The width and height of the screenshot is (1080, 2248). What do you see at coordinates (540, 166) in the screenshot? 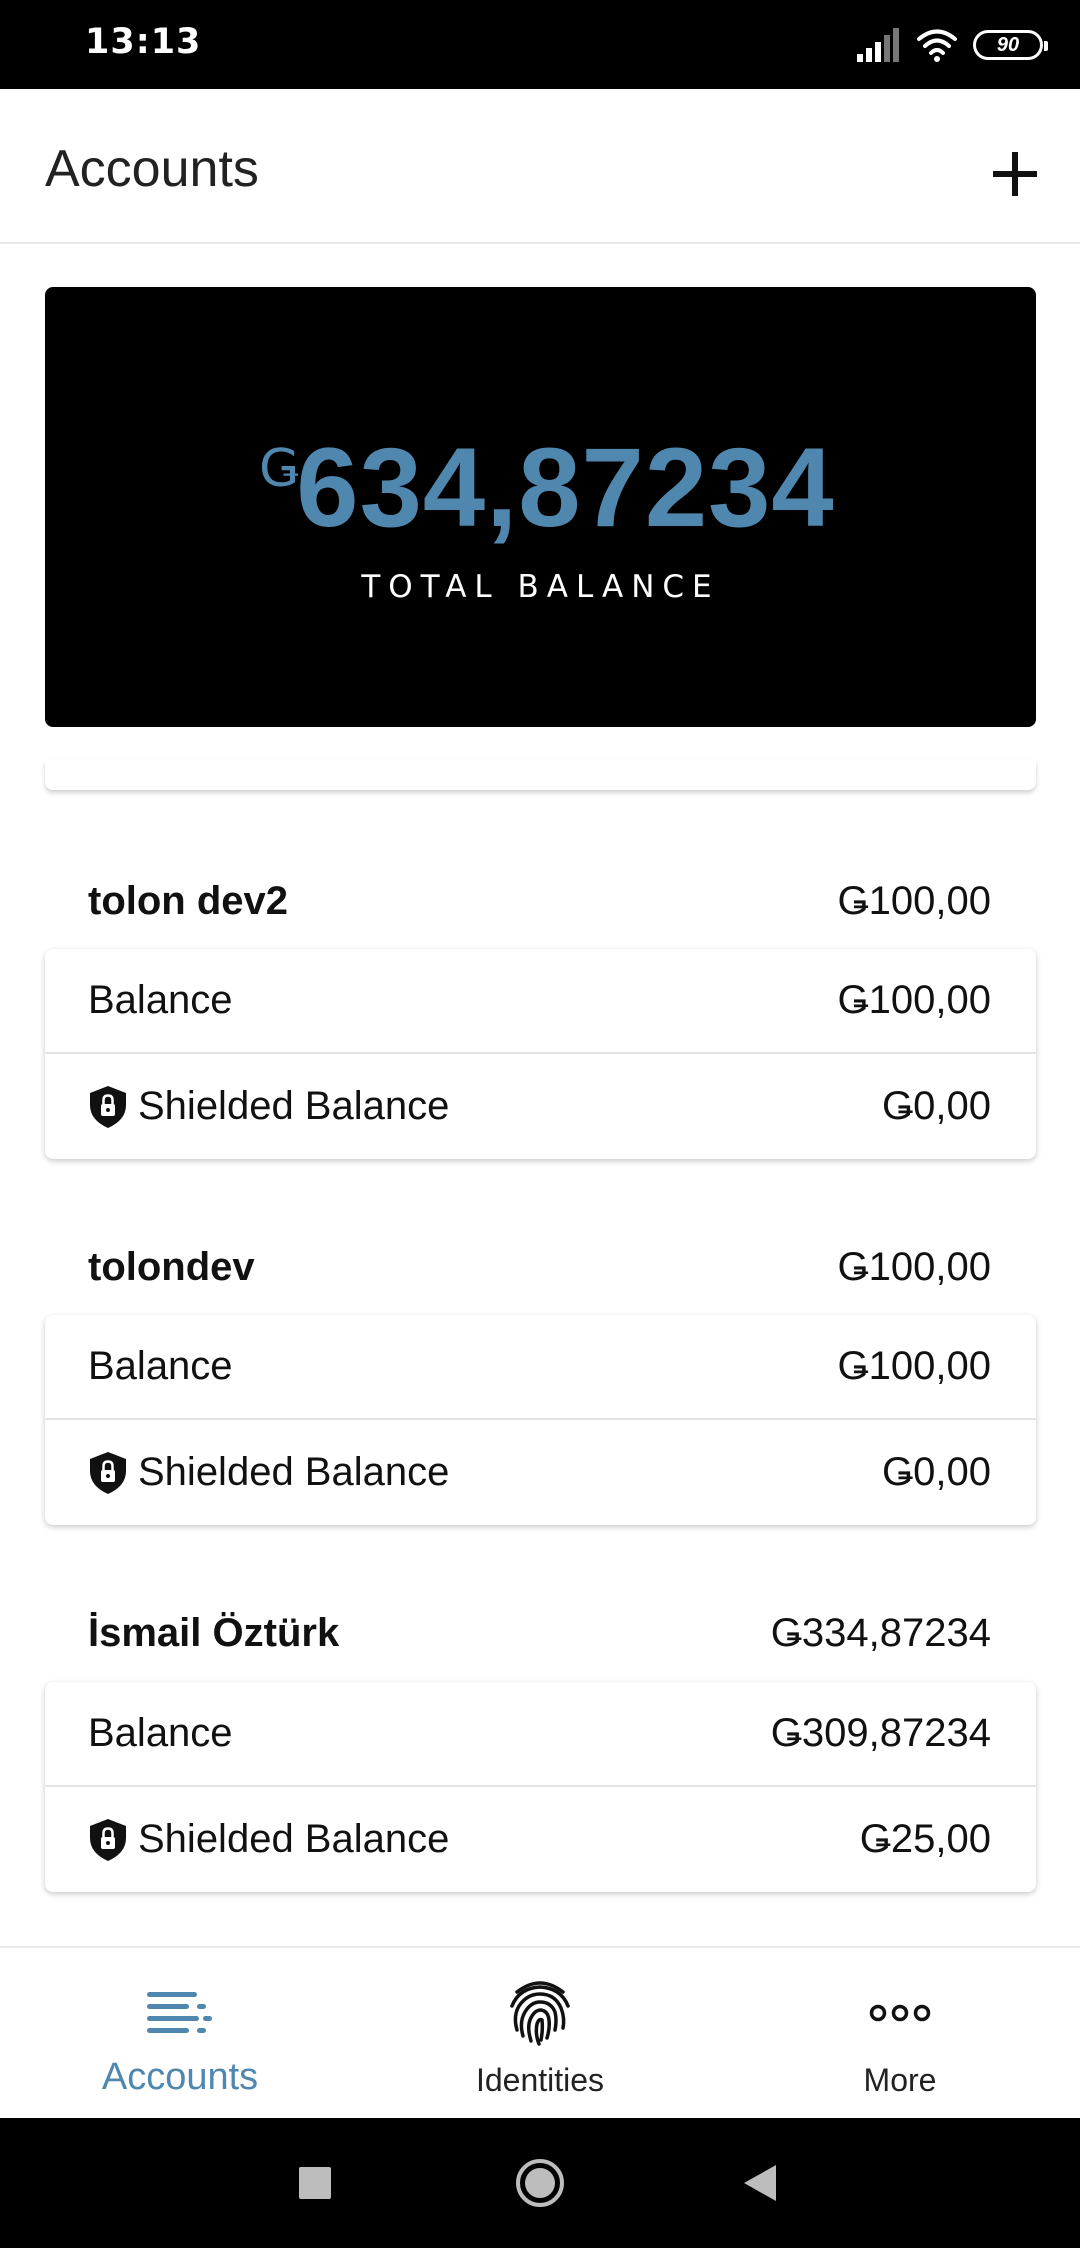
I see `app-header: Accounts` at bounding box center [540, 166].